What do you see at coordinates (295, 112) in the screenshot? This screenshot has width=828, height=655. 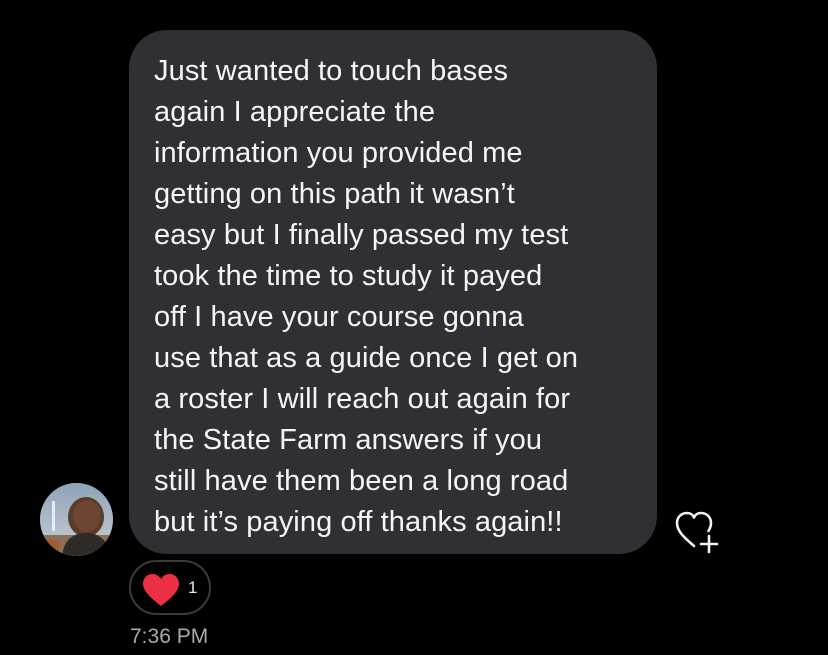 I see `message-line: again I appreciate the` at bounding box center [295, 112].